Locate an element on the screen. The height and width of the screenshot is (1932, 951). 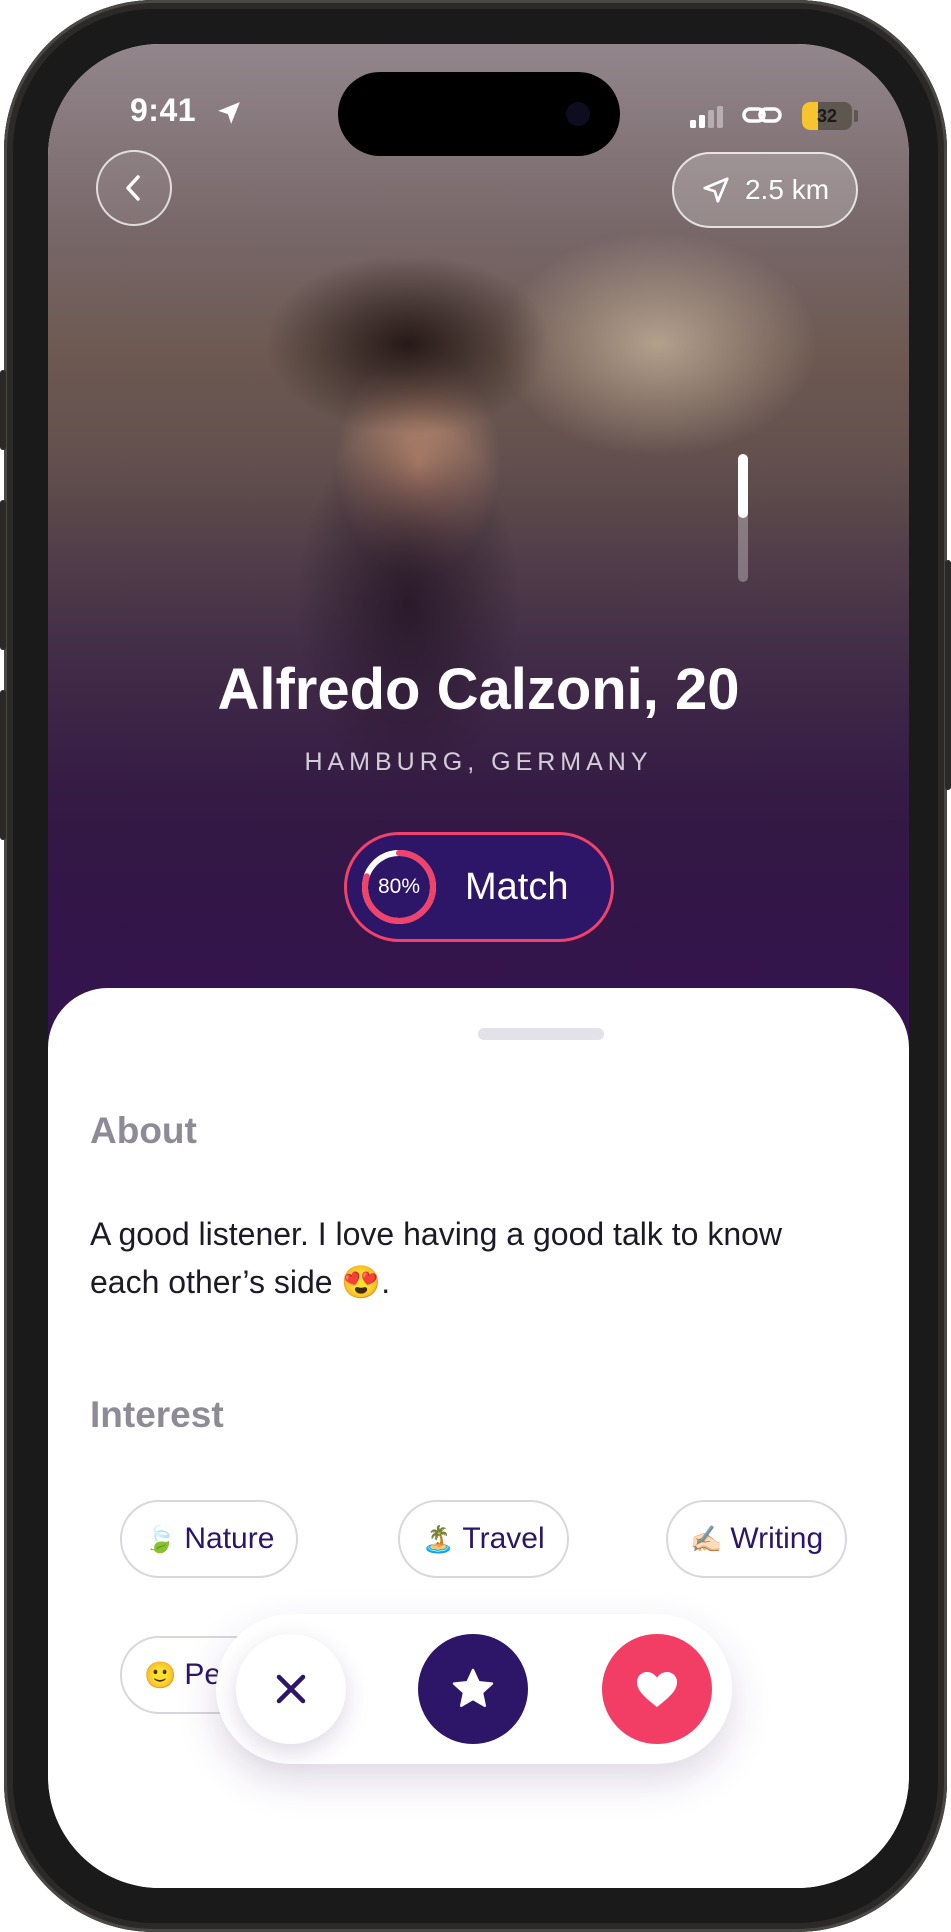
close-icon is located at coordinates (291, 1689).